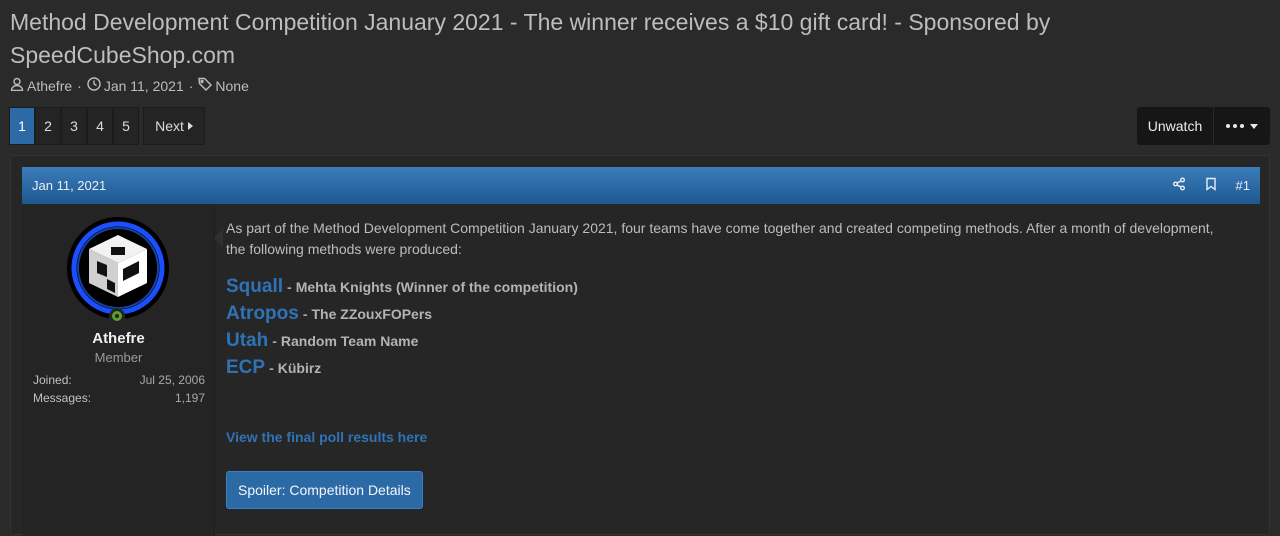 The image size is (1280, 536). Describe the element at coordinates (126, 126) in the screenshot. I see `page-button-5: 5` at that location.